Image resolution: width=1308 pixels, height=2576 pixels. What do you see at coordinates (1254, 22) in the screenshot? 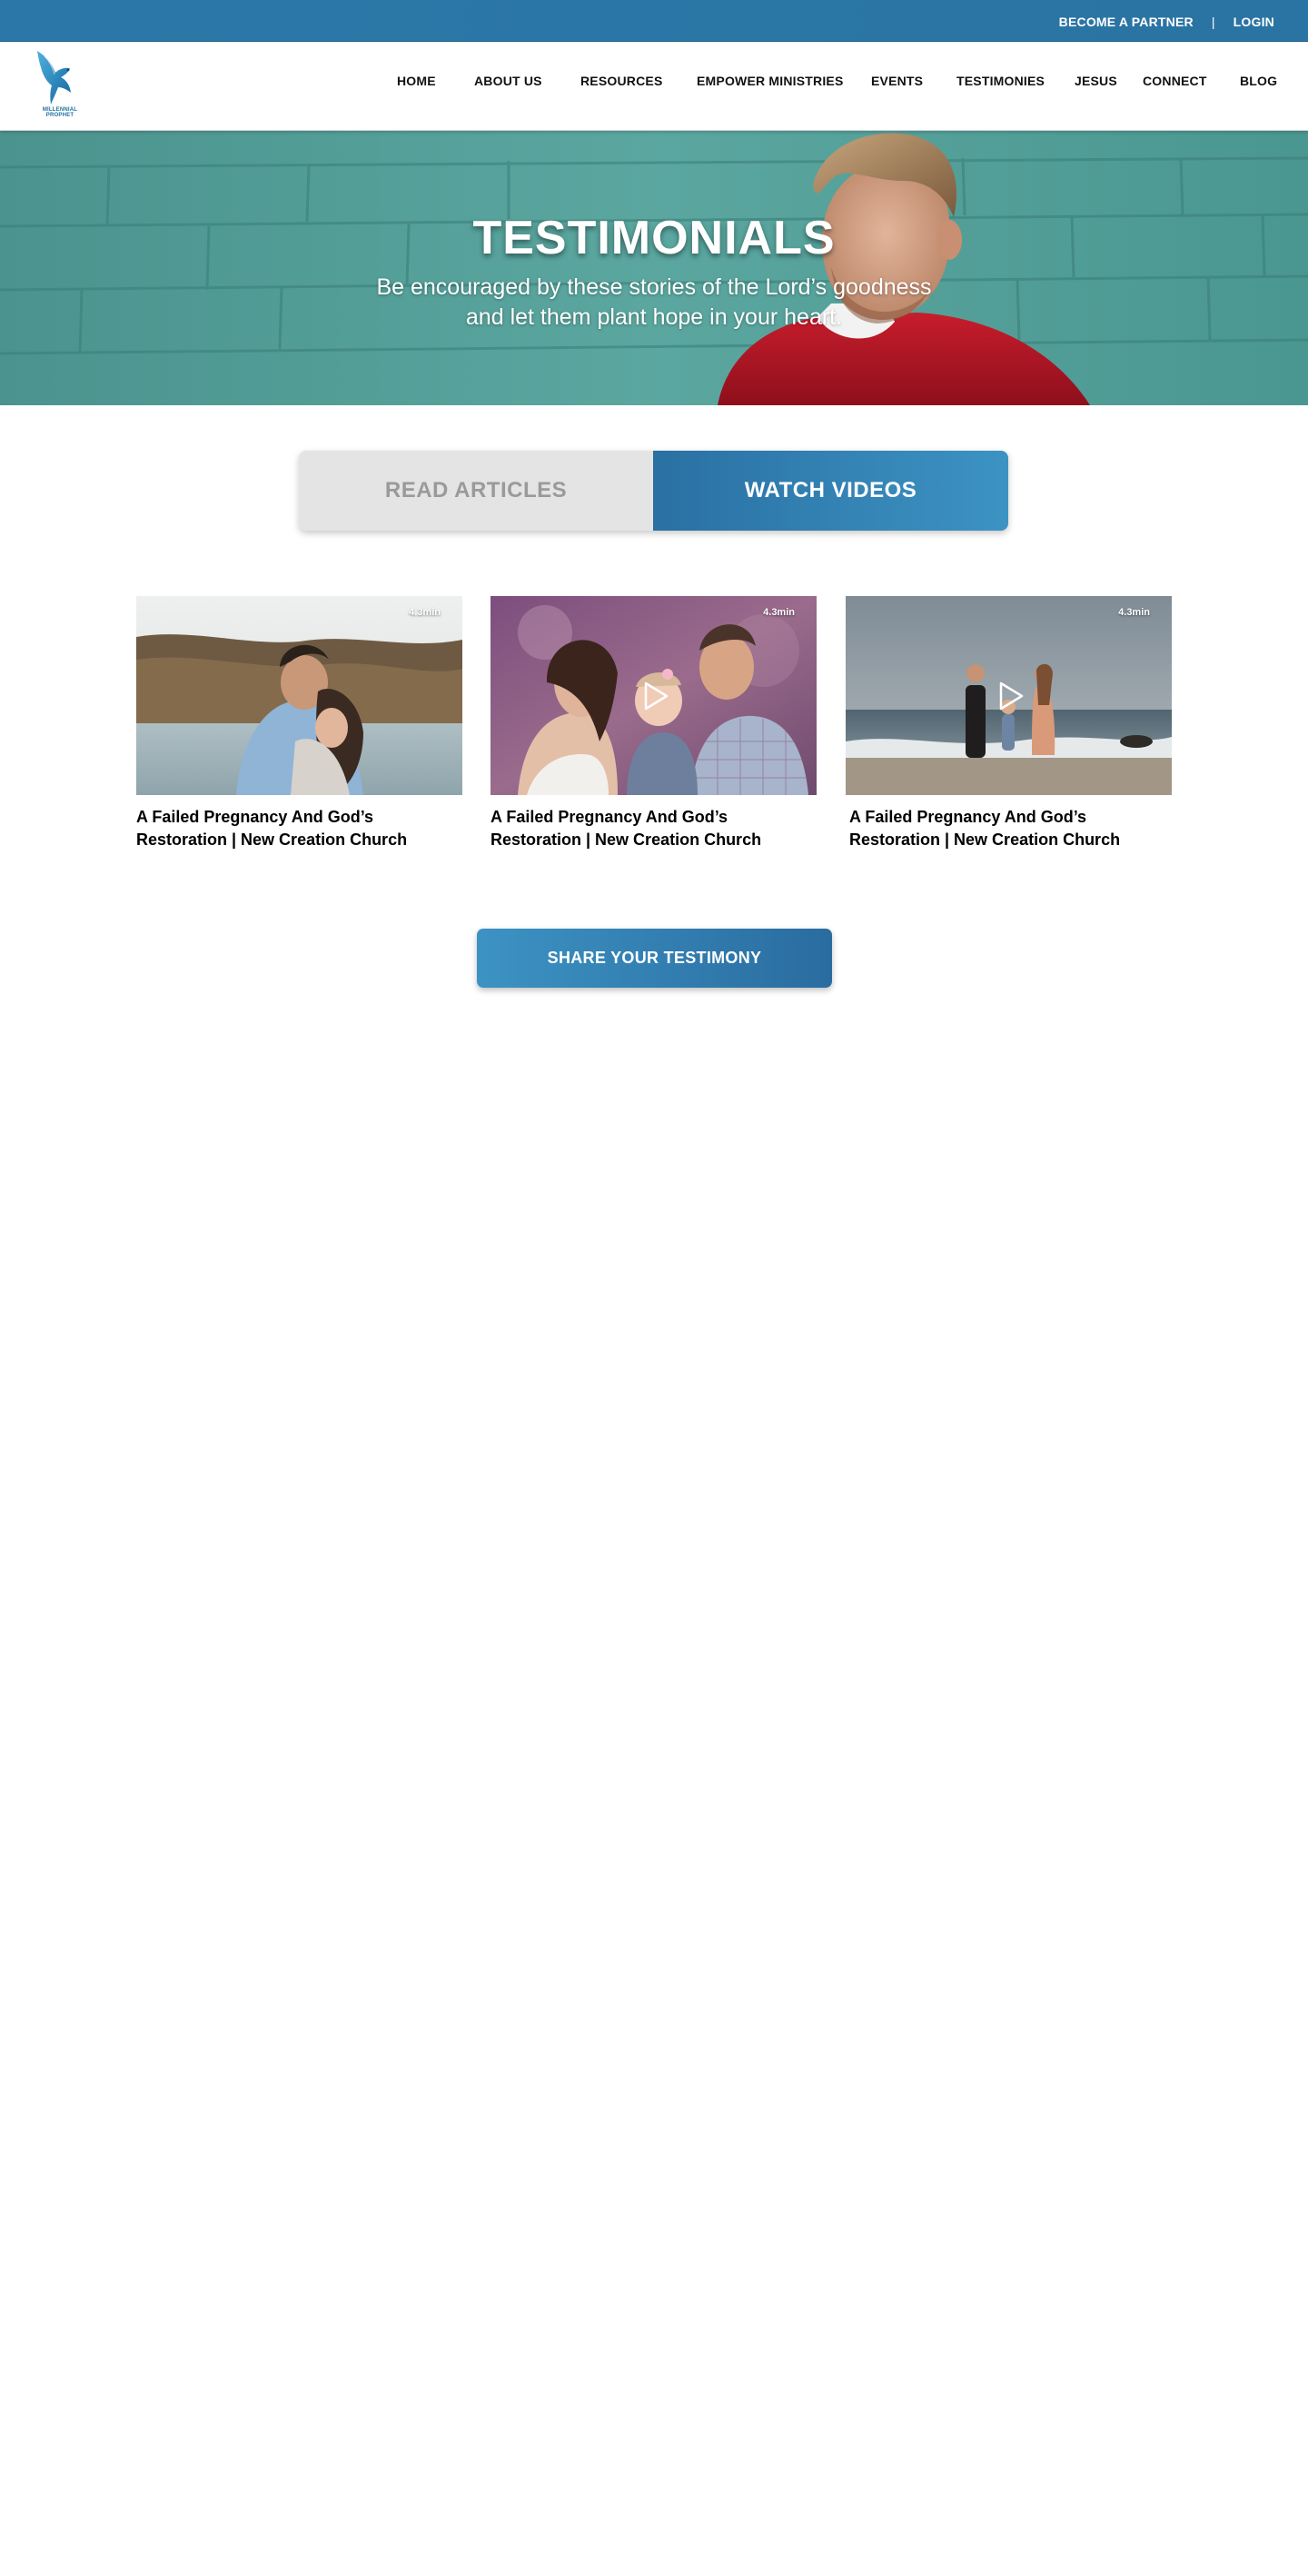
I see `login-link: LOGIN` at bounding box center [1254, 22].